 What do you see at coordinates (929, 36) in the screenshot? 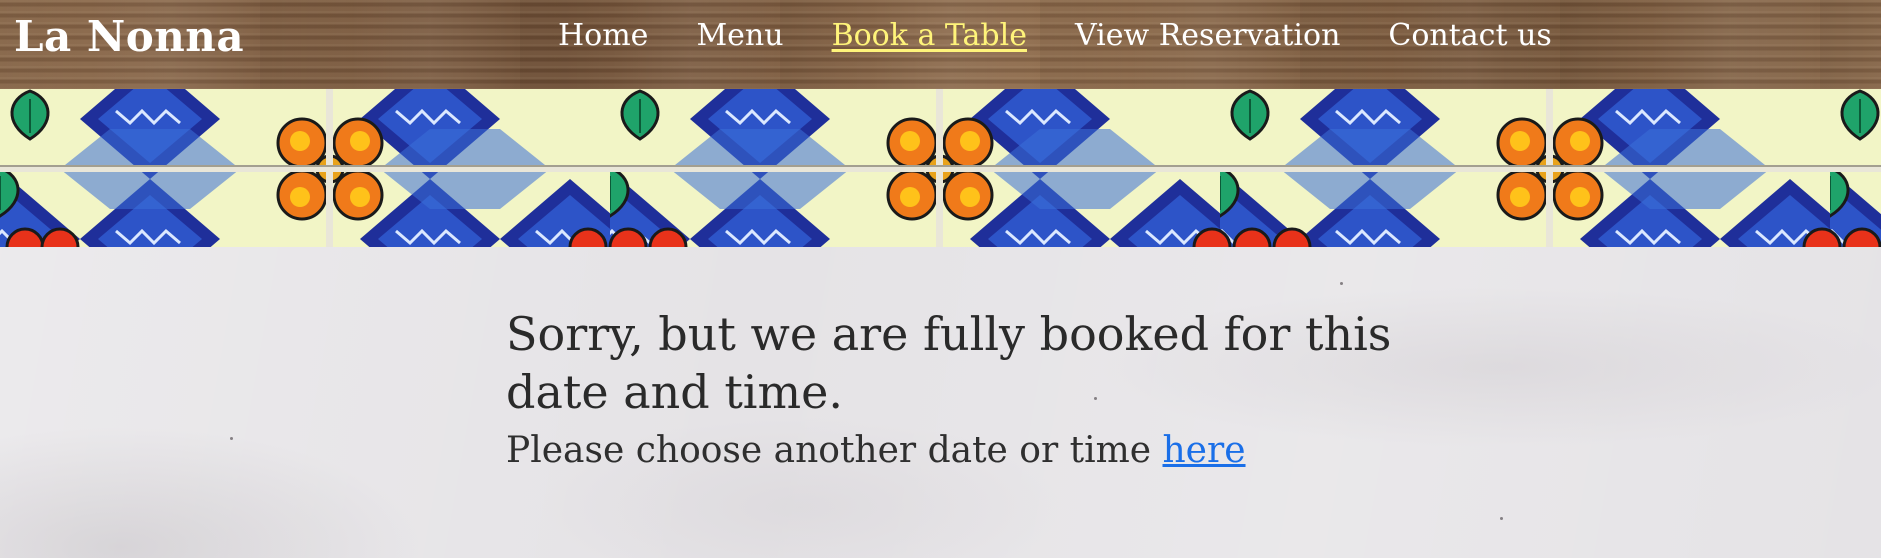
I see `nav-book-a-table-link: Book a Table` at bounding box center [929, 36].